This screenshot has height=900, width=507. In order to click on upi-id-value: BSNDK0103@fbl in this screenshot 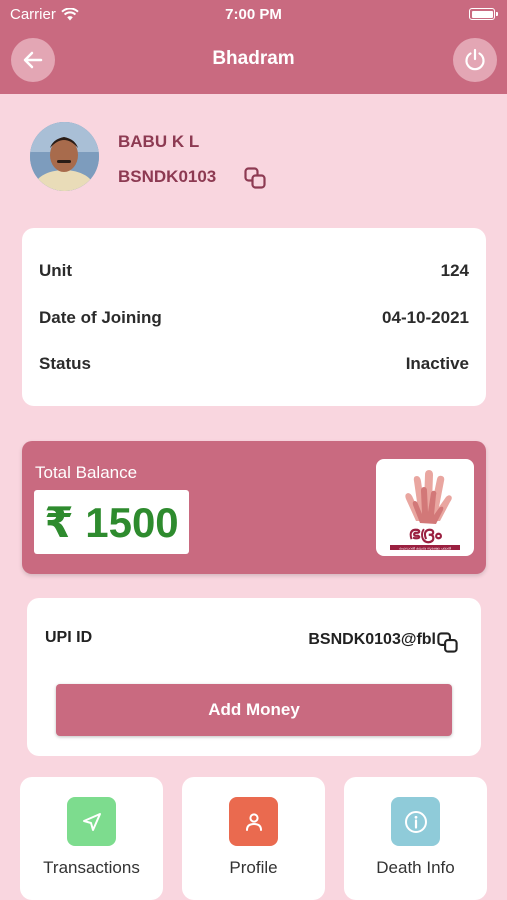, I will do `click(372, 639)`.